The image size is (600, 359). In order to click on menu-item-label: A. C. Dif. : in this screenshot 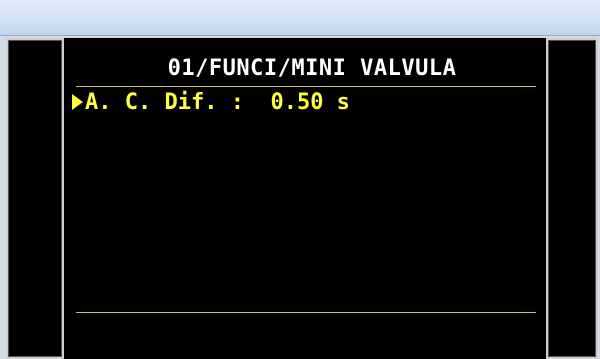, I will do `click(164, 102)`.